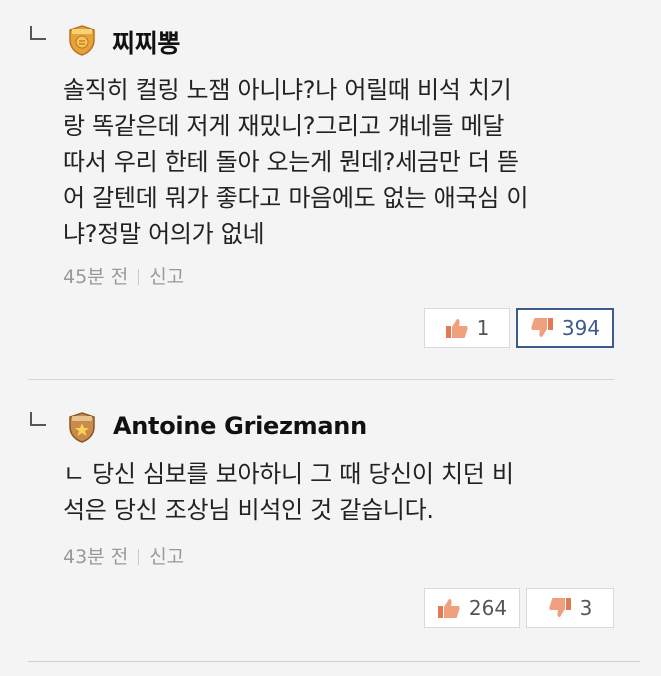  What do you see at coordinates (586, 608) in the screenshot?
I see `dislike-count: 3` at bounding box center [586, 608].